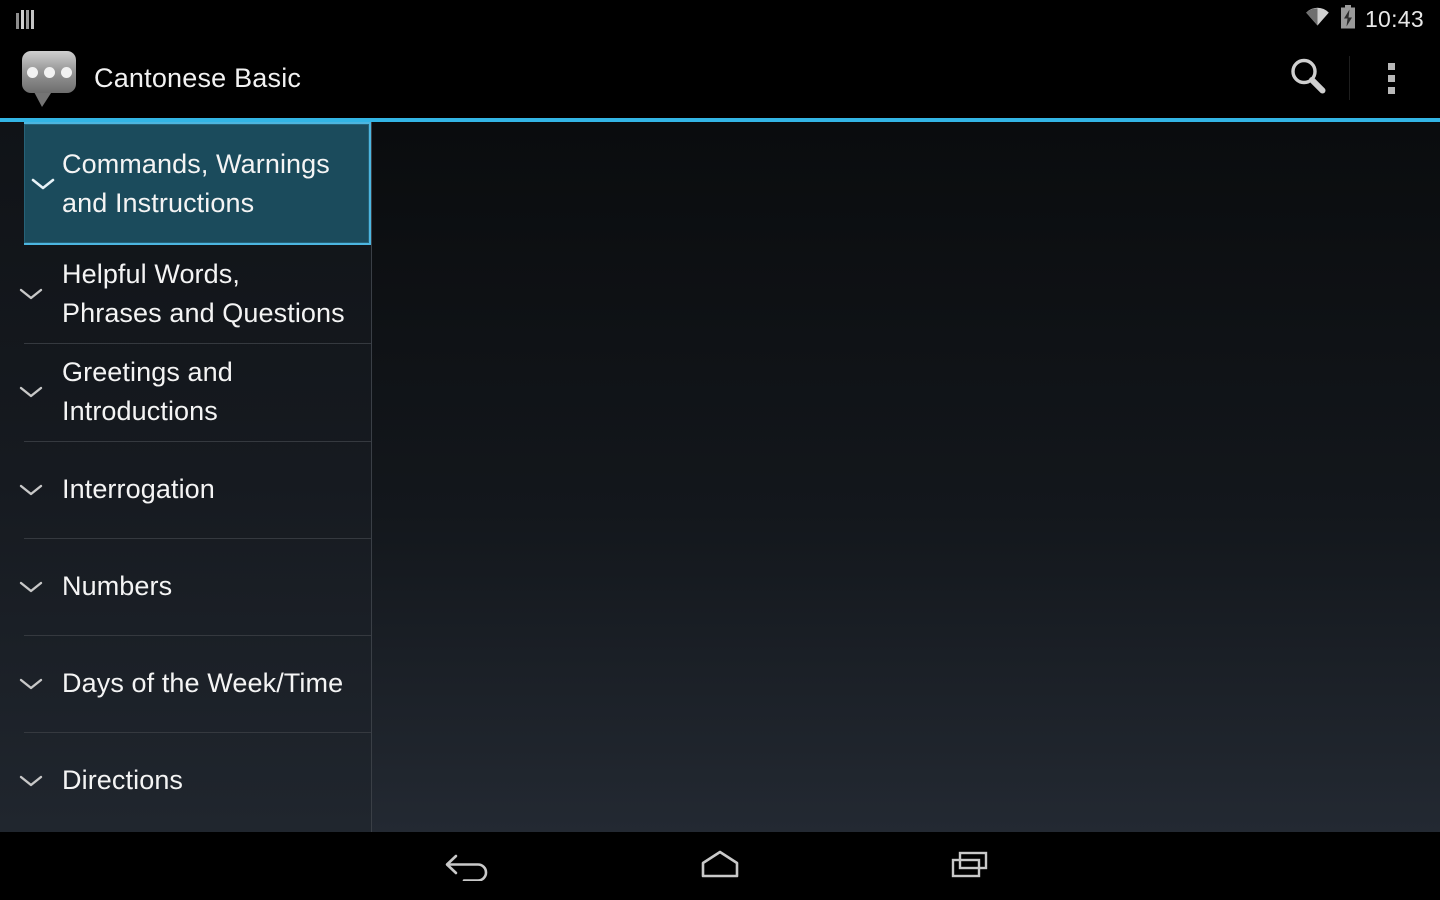 This screenshot has width=1440, height=900. What do you see at coordinates (720, 78) in the screenshot?
I see `action-bar: Cantonese Basic` at bounding box center [720, 78].